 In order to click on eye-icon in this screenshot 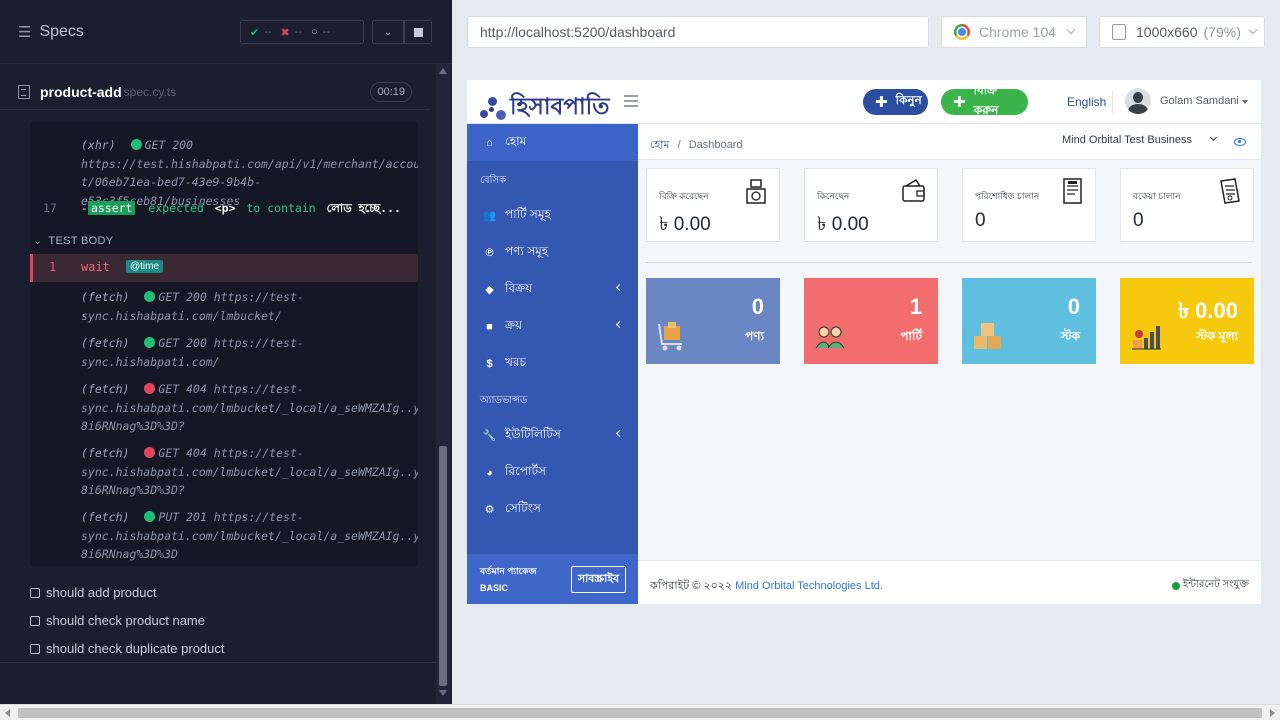, I will do `click(1240, 142)`.